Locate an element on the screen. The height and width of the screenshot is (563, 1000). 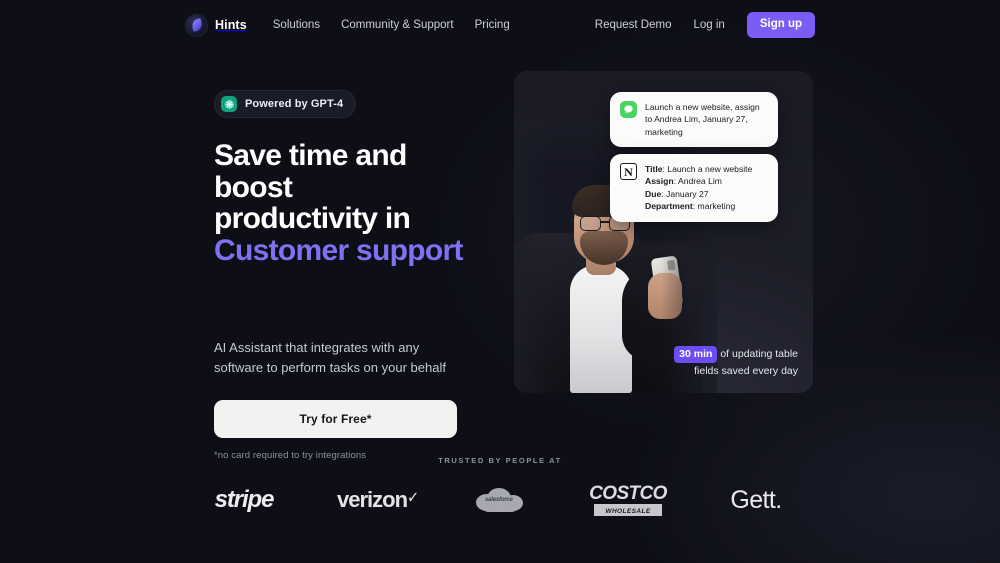
nav-right-group: Request Demo Log in Sign up is located at coordinates (705, 25).